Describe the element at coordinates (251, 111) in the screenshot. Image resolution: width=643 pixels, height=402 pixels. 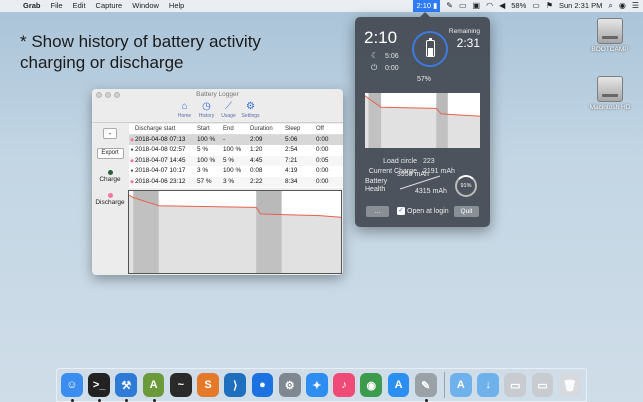
I see `toolbar-settings: ⚙ Settings` at that location.